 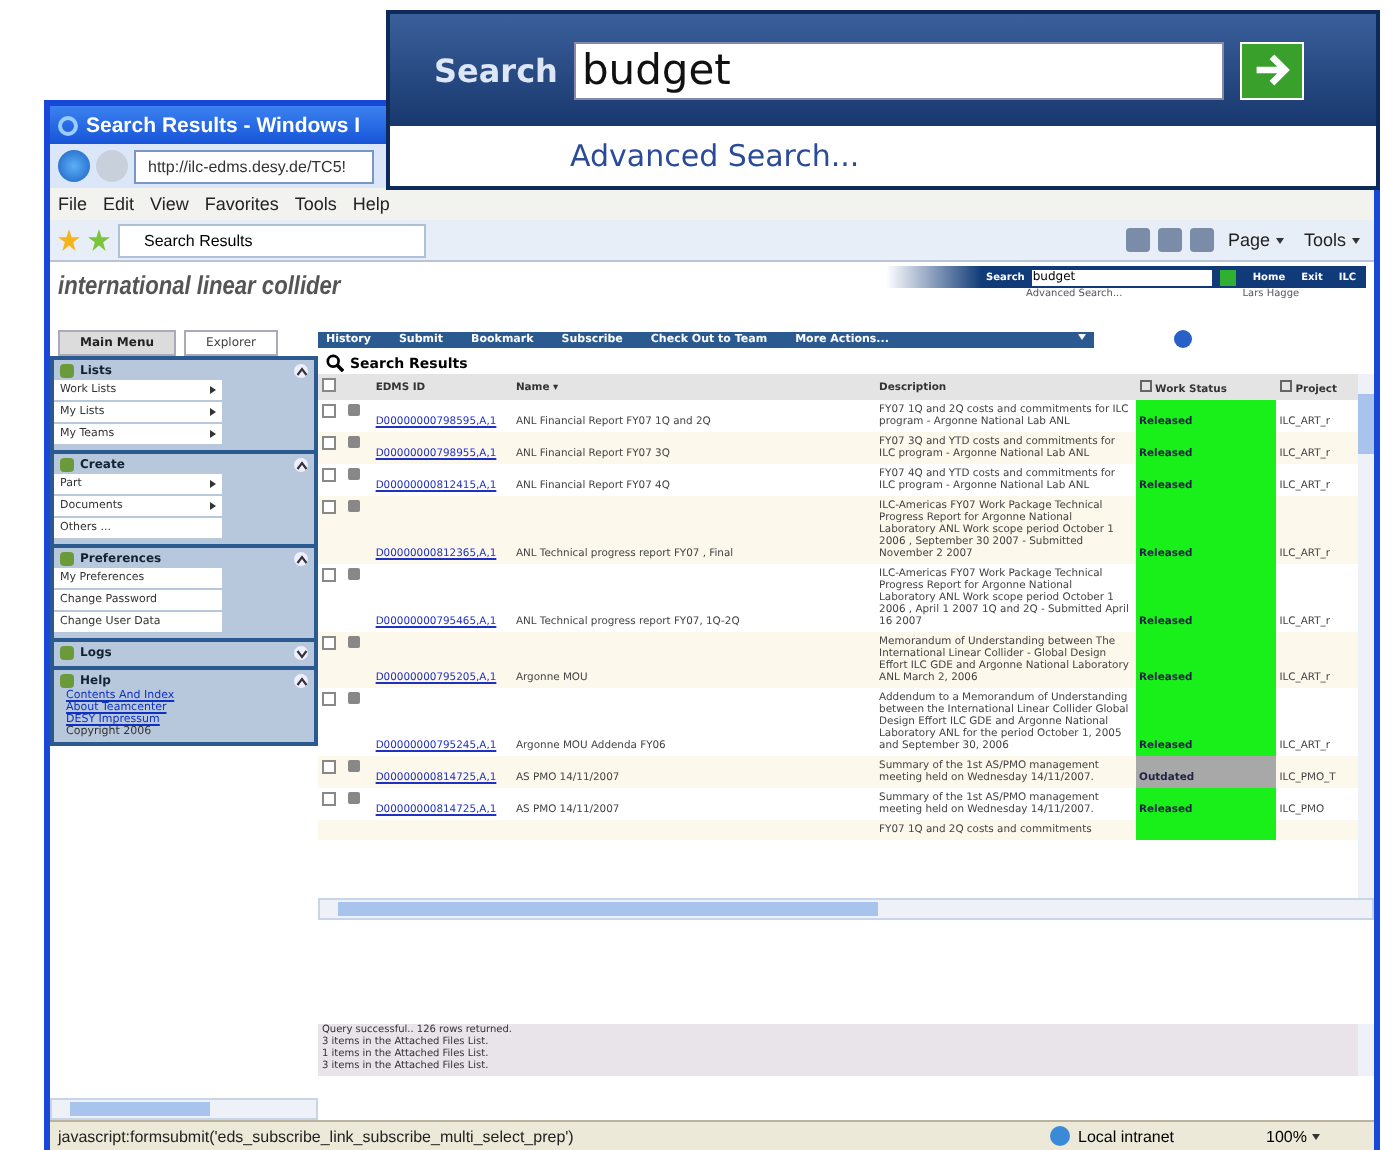 I want to click on search-field: budget, so click(x=898, y=70).